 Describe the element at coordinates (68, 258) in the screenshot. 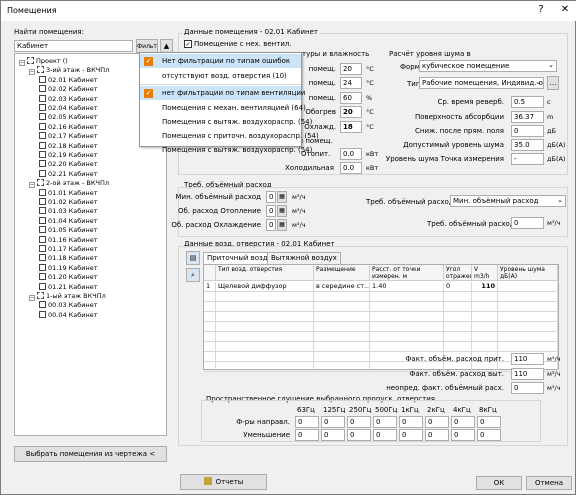

I see `tree-item: 01.18 Кабинет` at that location.